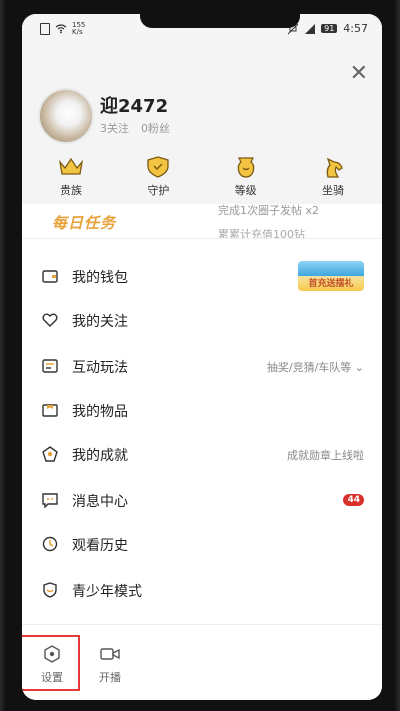  Describe the element at coordinates (312, 210) in the screenshot. I see `task-reward-1: x2` at that location.